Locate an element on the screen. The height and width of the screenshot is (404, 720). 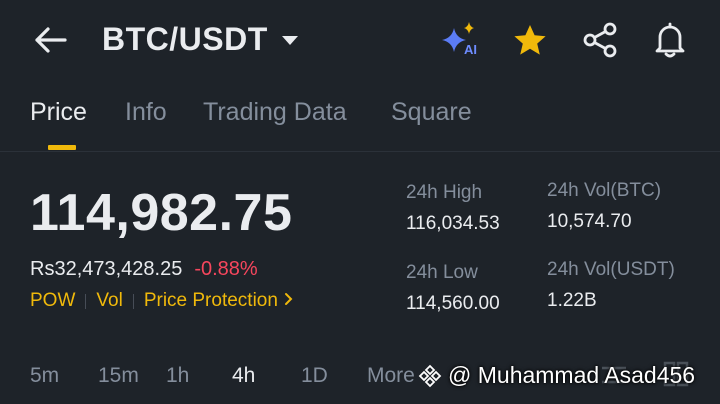
ai-label: AI is located at coordinates (470, 49).